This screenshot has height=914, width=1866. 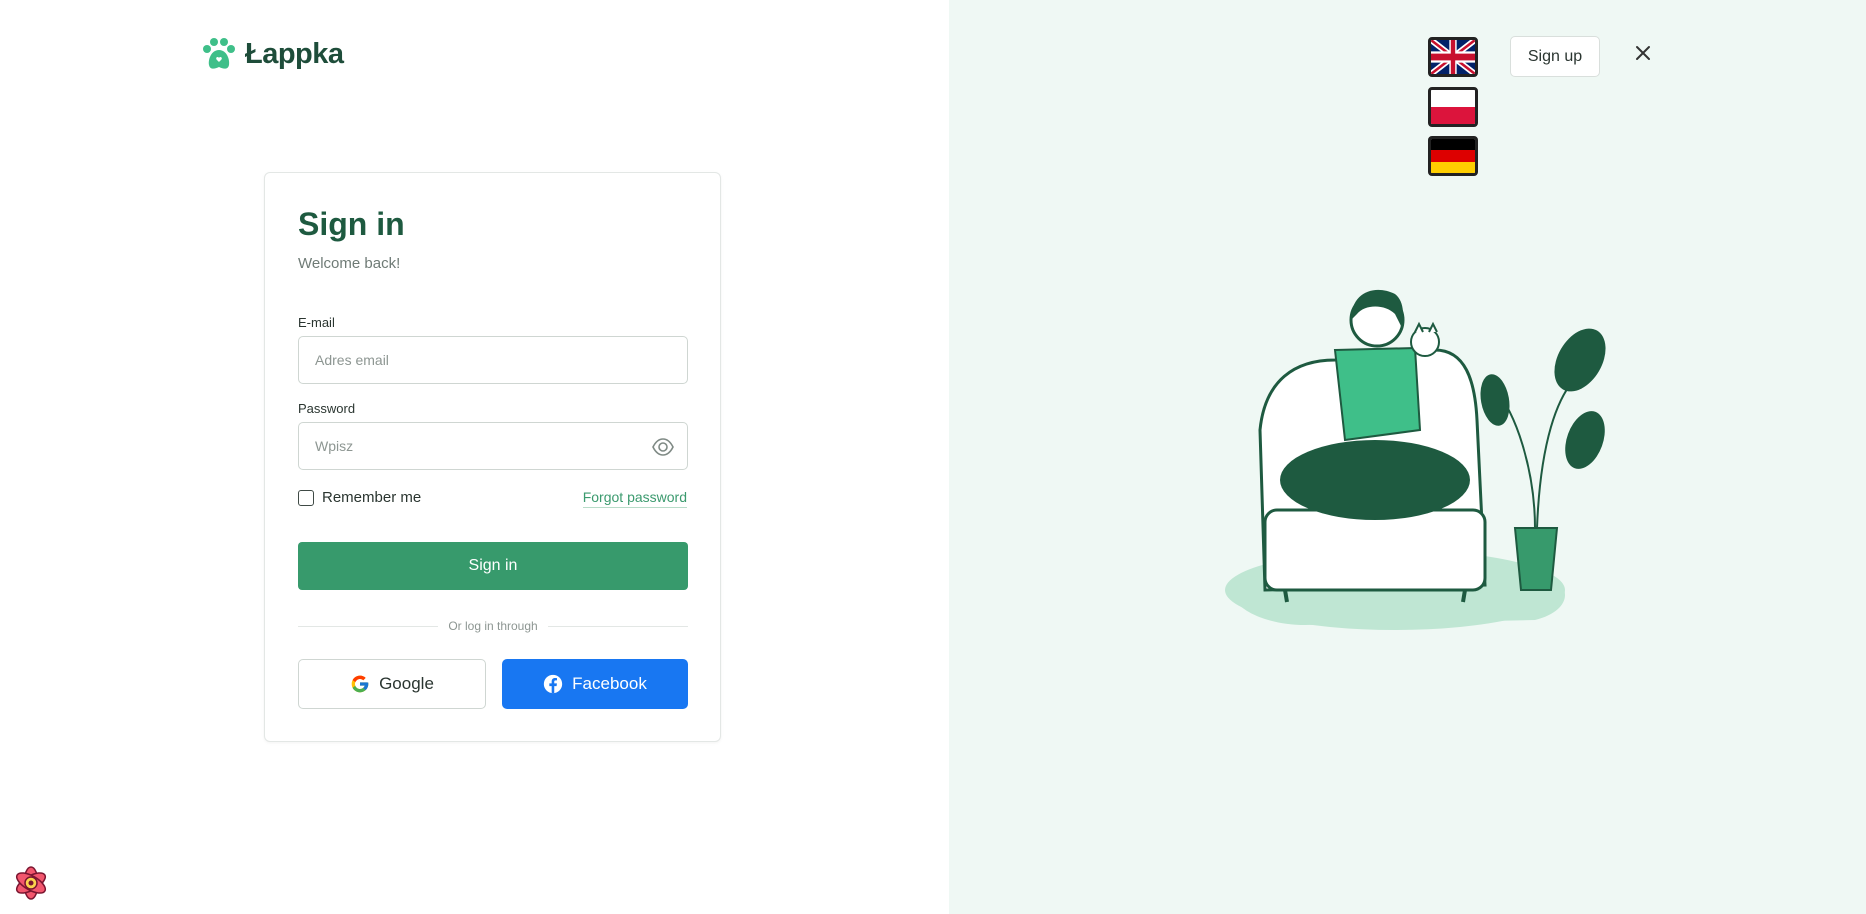 I want to click on signup-button: Sign up, so click(x=1555, y=56).